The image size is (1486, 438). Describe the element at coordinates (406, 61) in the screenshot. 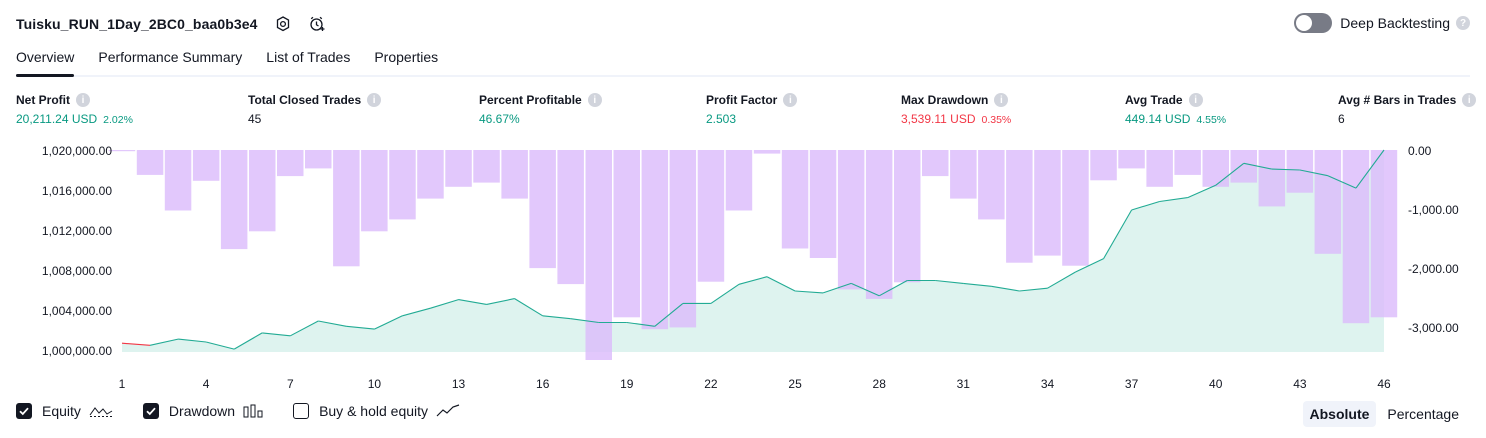

I see `tab-properties: Properties` at that location.